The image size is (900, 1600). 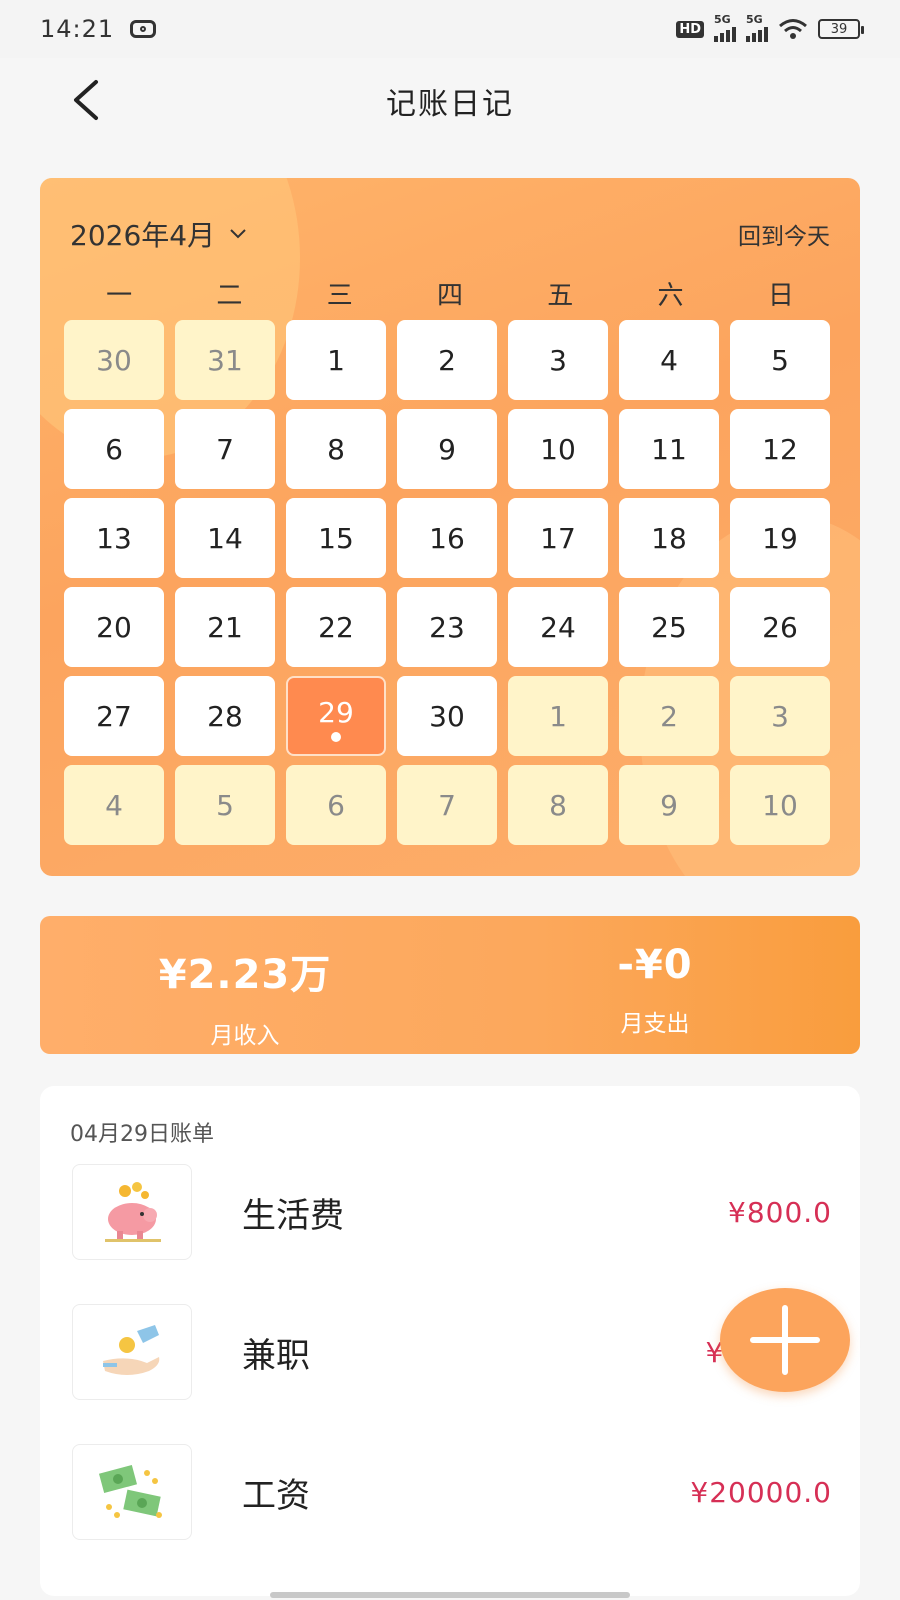 I want to click on calendar-day: 25, so click(x=669, y=627).